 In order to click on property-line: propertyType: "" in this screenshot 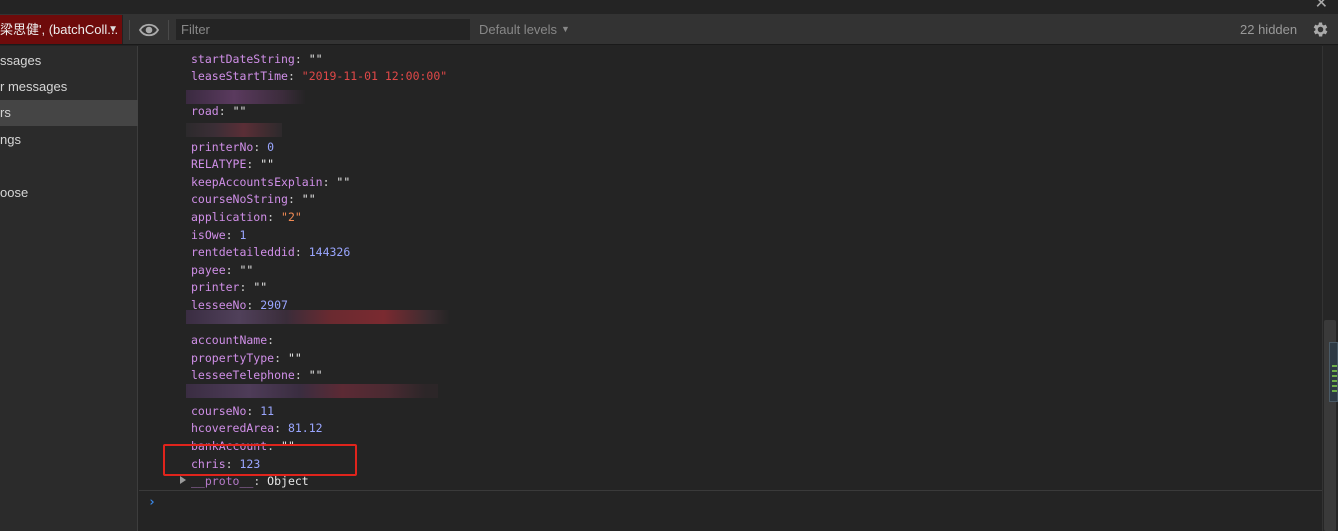, I will do `click(246, 358)`.